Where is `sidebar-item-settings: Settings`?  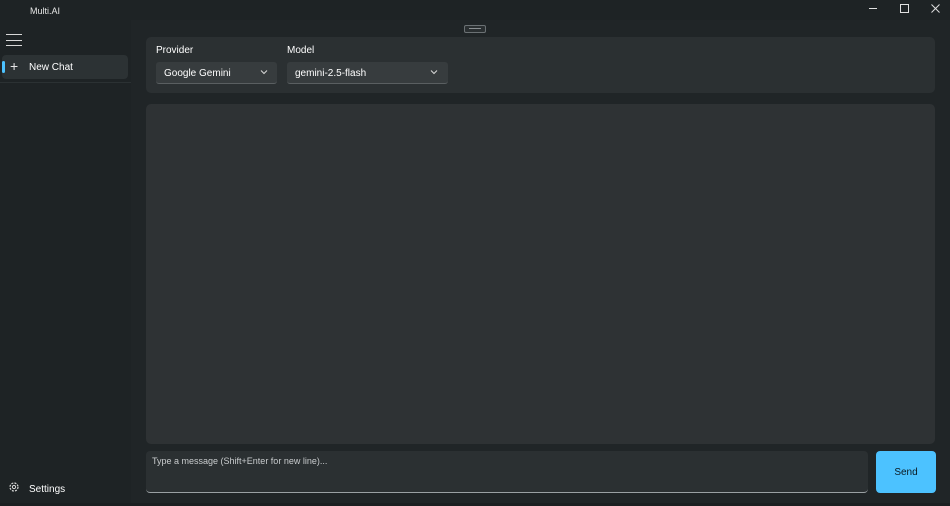
sidebar-item-settings: Settings is located at coordinates (65, 489).